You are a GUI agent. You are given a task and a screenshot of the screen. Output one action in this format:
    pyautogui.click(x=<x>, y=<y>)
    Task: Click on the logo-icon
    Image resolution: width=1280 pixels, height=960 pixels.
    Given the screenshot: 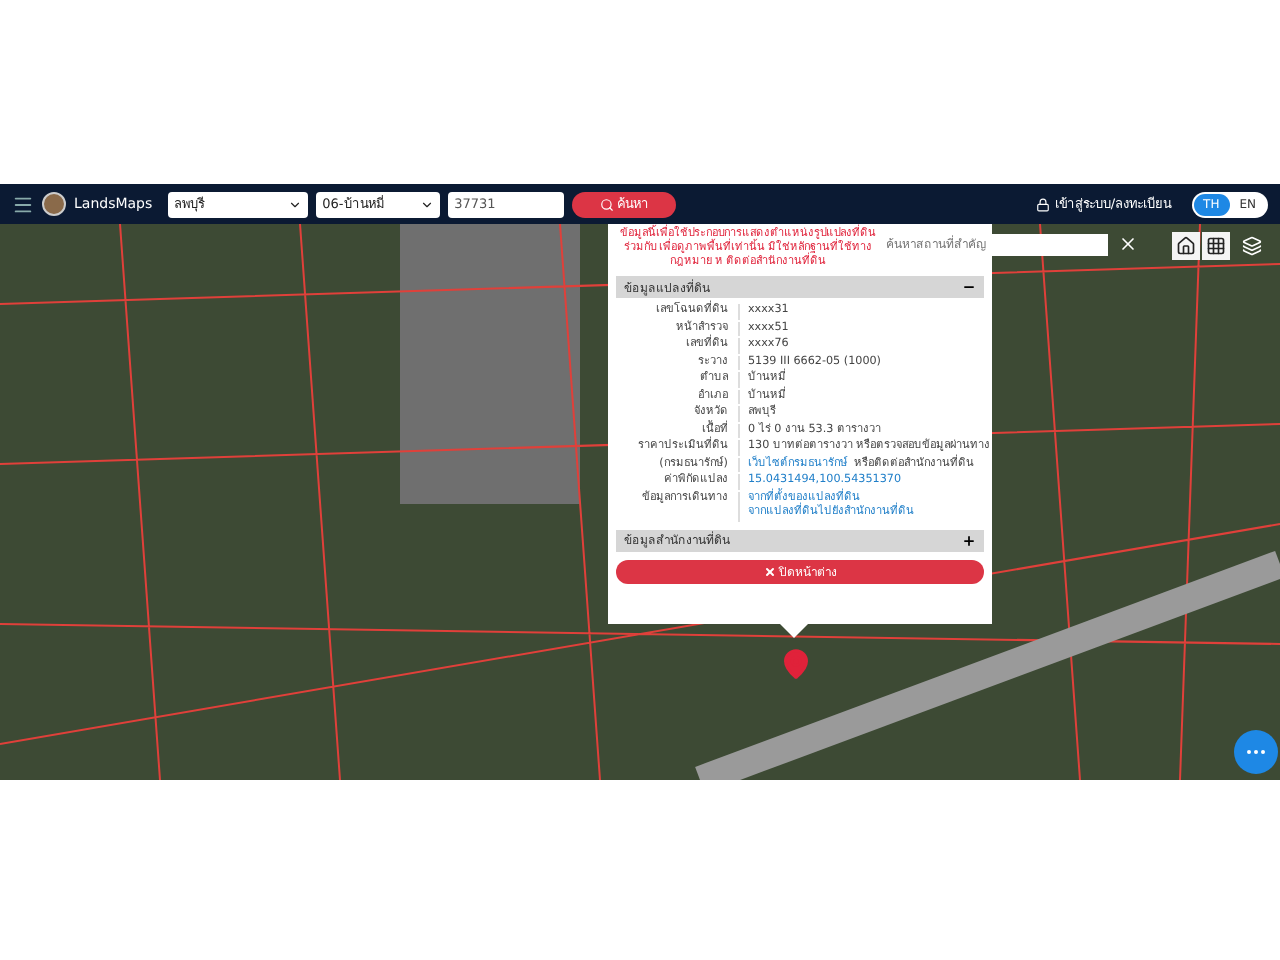 What is the action you would take?
    pyautogui.click(x=54, y=204)
    